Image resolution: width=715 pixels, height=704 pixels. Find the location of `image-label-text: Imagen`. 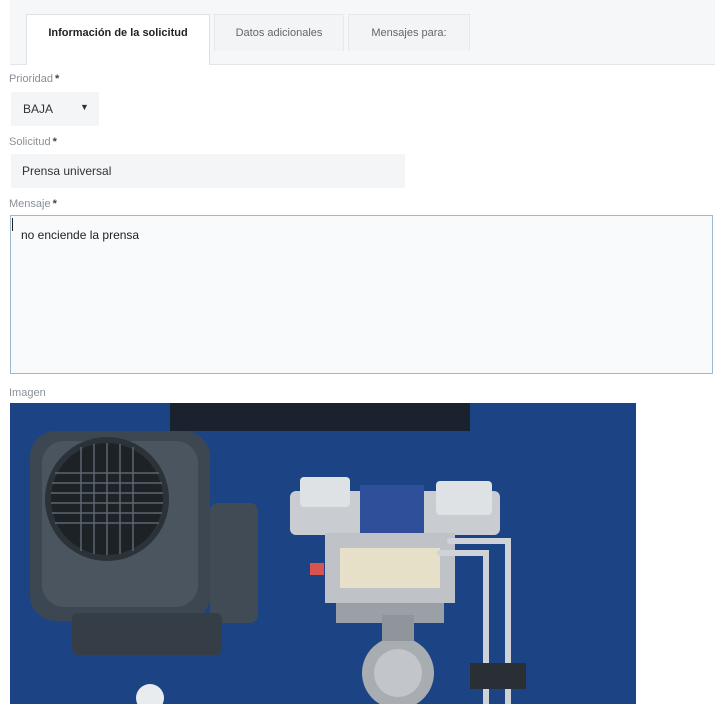

image-label-text: Imagen is located at coordinates (27, 393).